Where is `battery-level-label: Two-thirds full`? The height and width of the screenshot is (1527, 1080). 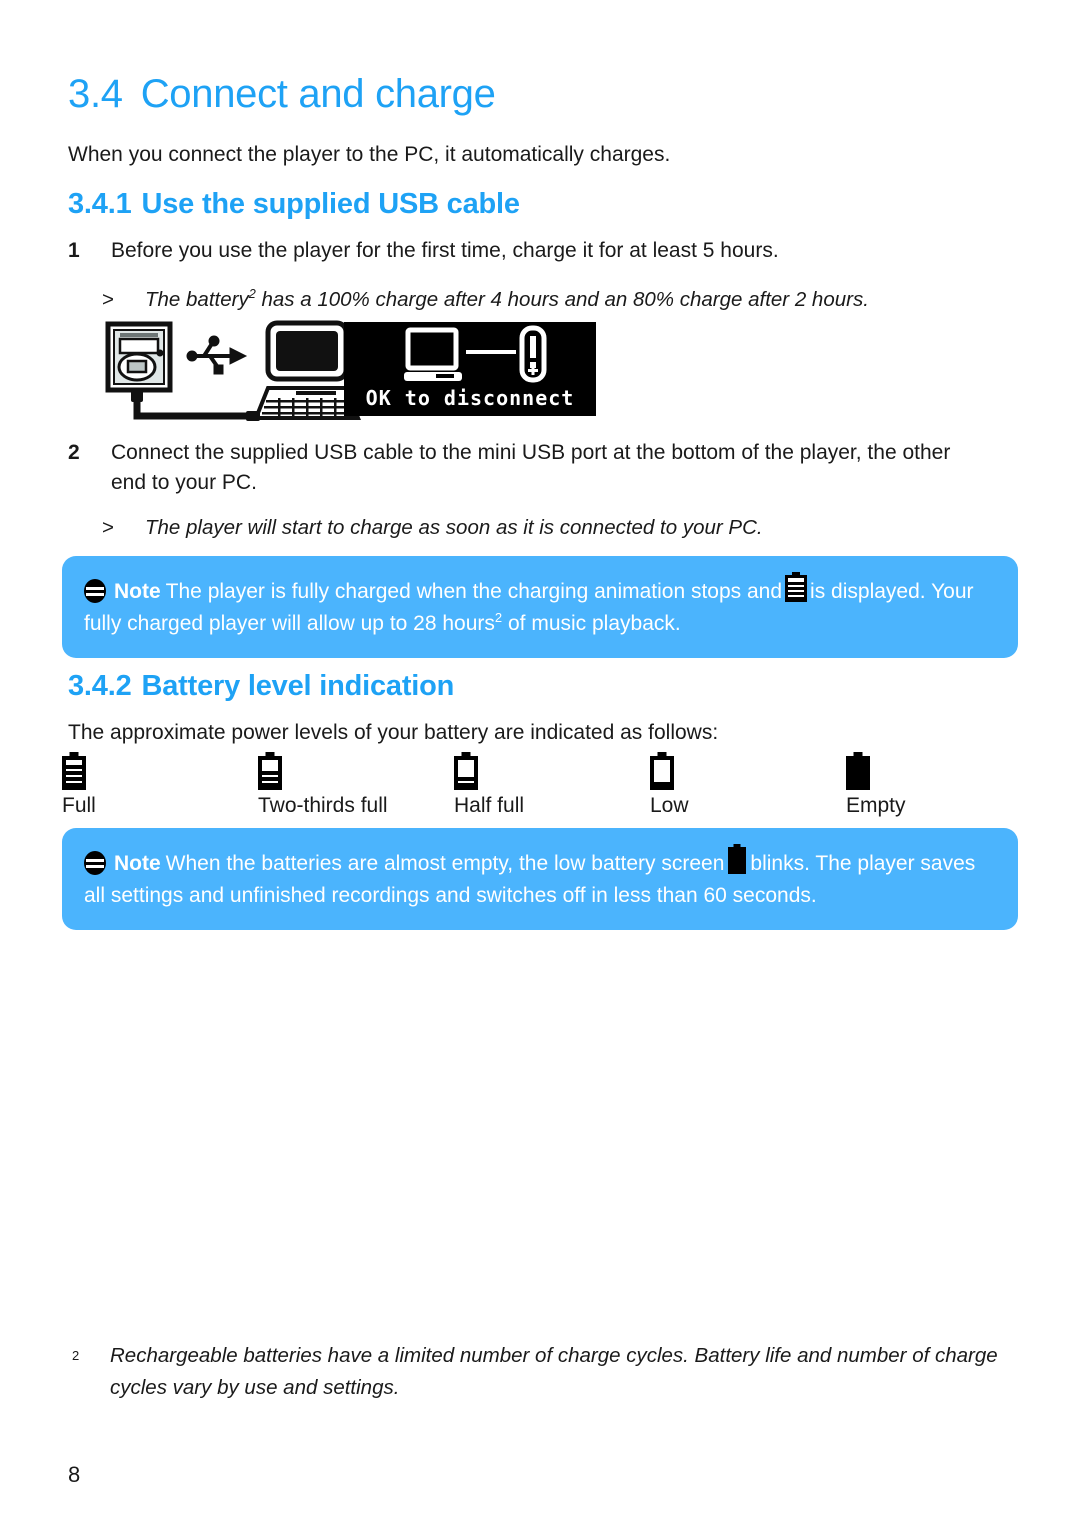 battery-level-label: Two-thirds full is located at coordinates (323, 805).